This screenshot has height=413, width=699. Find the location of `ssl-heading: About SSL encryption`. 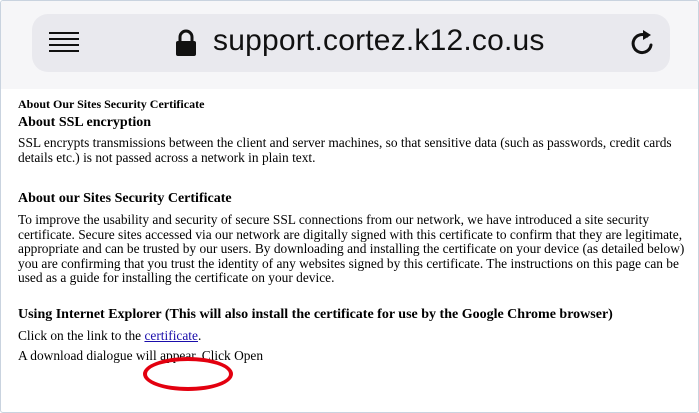

ssl-heading: About SSL encryption is located at coordinates (85, 122).